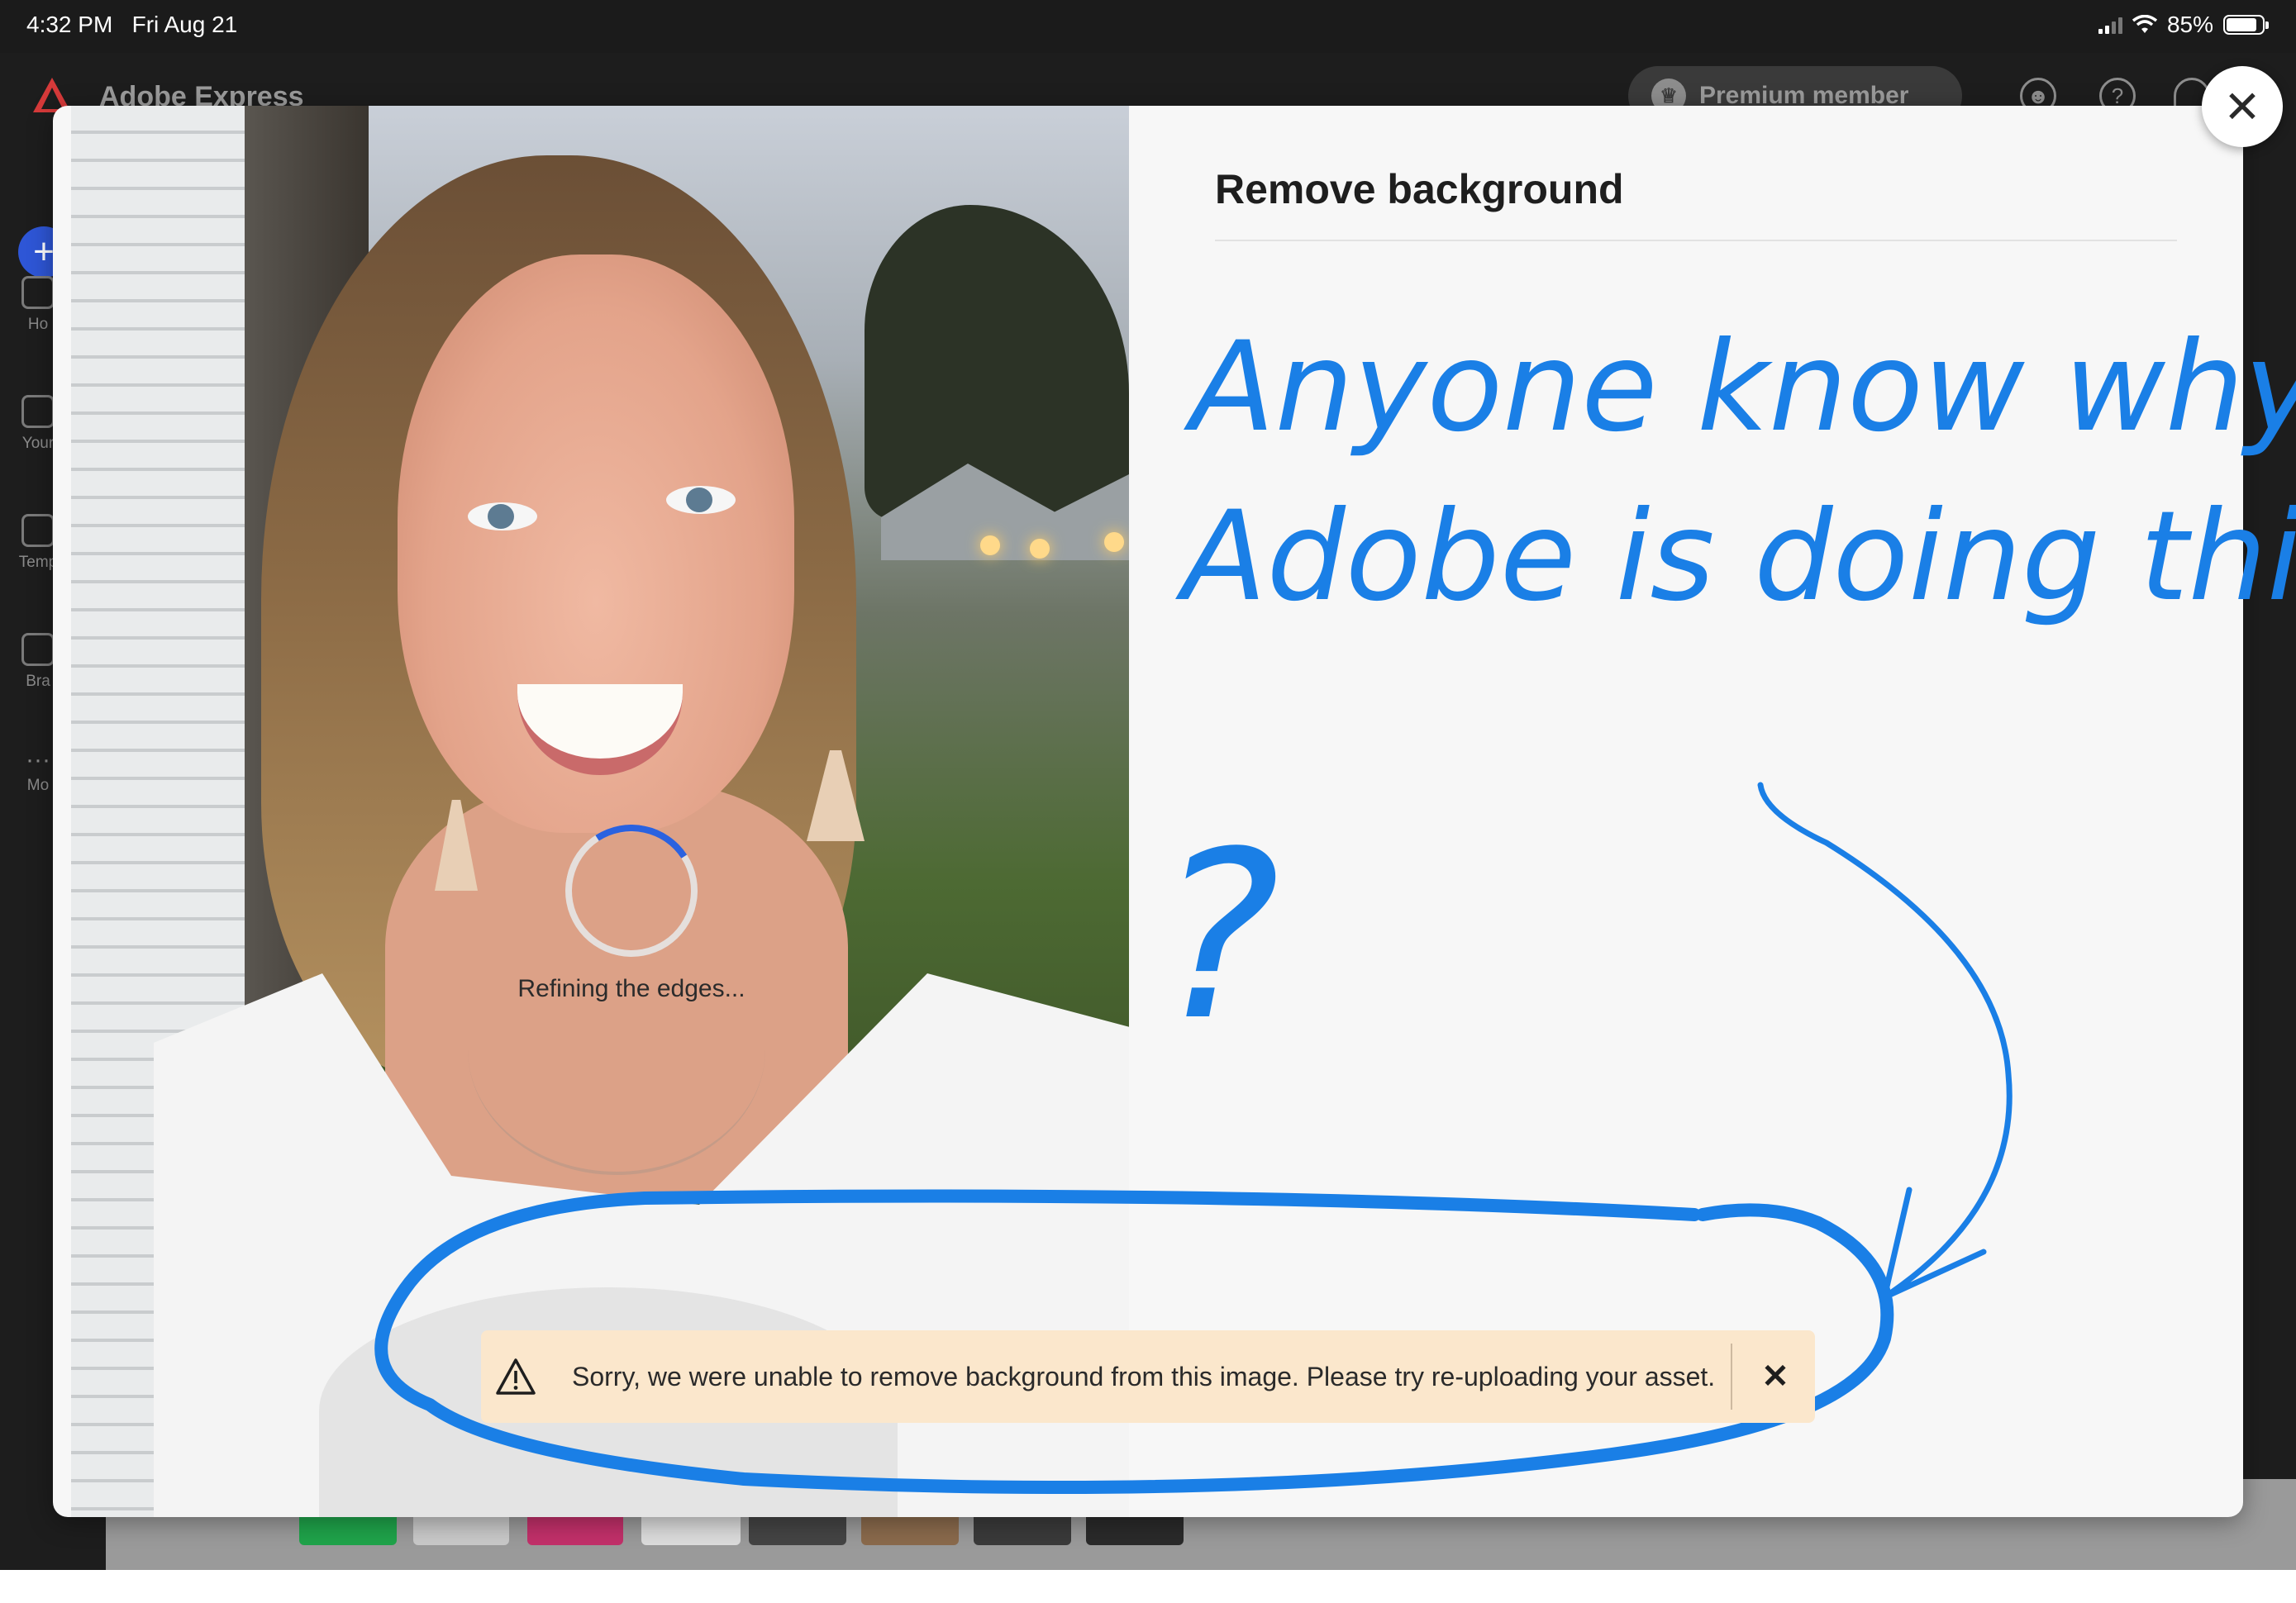  Describe the element at coordinates (2189, 24) in the screenshot. I see `battery-percent: 85%` at that location.